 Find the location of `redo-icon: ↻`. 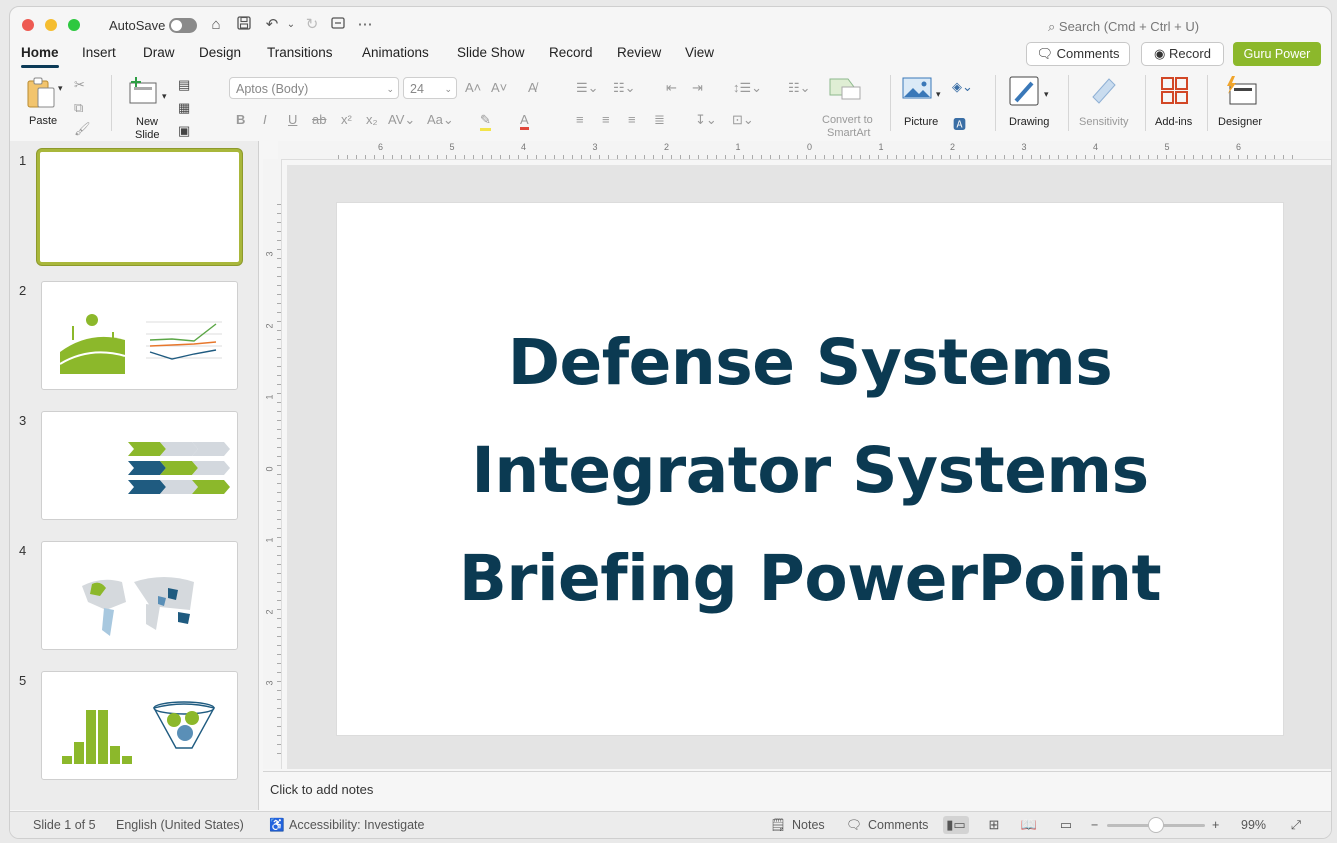

redo-icon: ↻ is located at coordinates (312, 25).